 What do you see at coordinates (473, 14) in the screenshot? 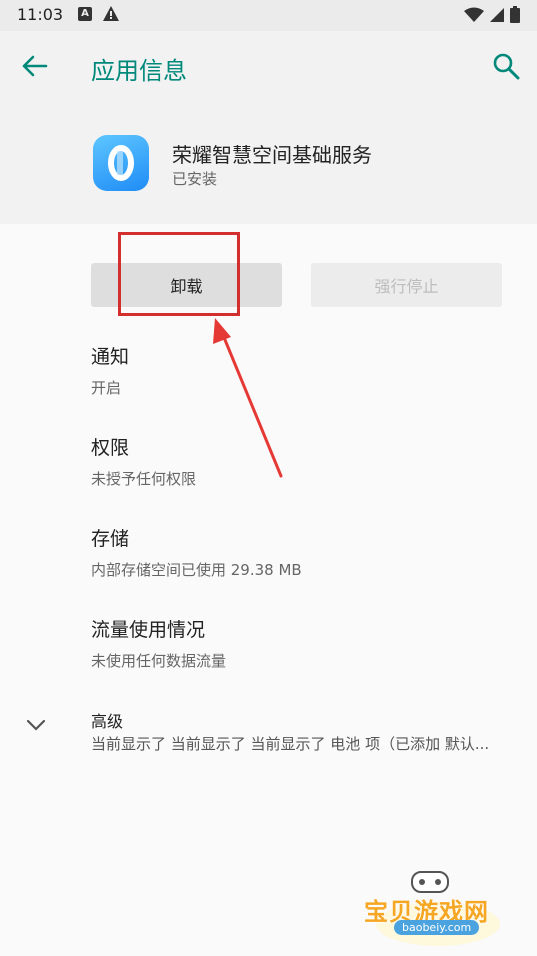
I see `wifi-icon` at bounding box center [473, 14].